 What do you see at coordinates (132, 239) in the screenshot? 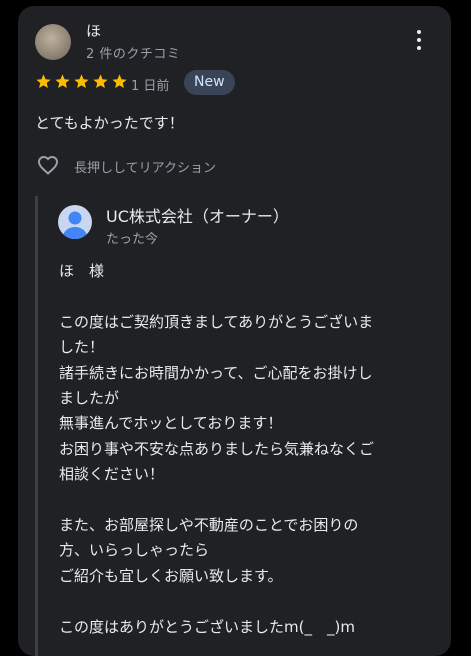
I see `reply-time: たった今` at bounding box center [132, 239].